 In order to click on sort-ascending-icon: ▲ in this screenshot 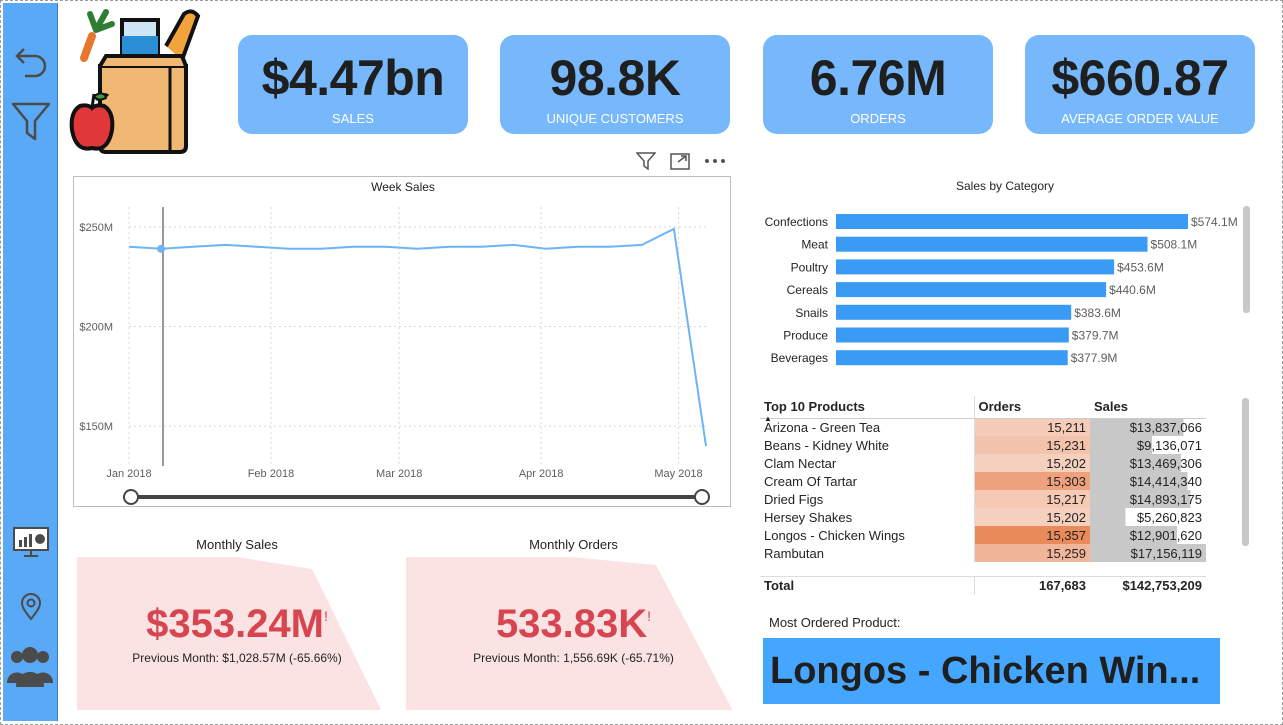, I will do `click(768, 418)`.